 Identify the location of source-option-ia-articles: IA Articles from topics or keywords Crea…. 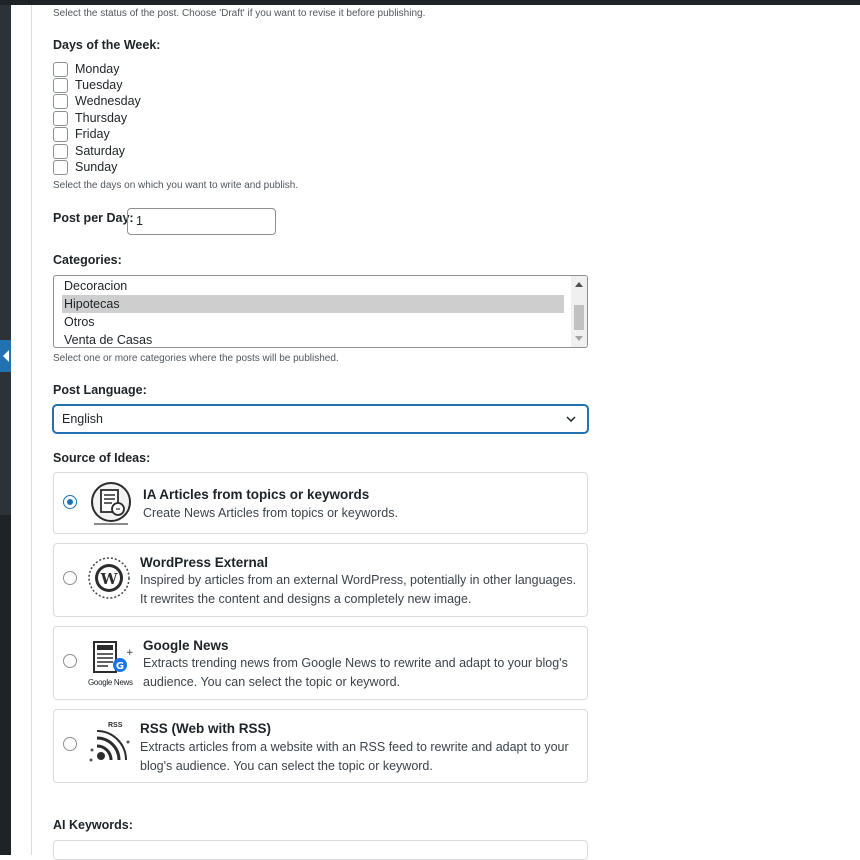
(320, 503).